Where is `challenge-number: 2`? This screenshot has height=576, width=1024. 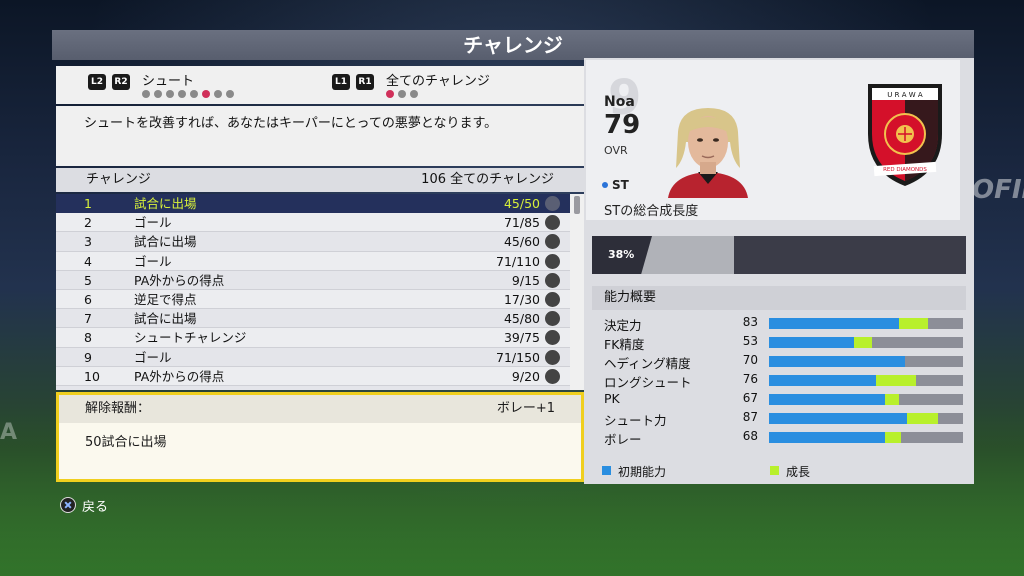
challenge-number: 2 is located at coordinates (88, 223).